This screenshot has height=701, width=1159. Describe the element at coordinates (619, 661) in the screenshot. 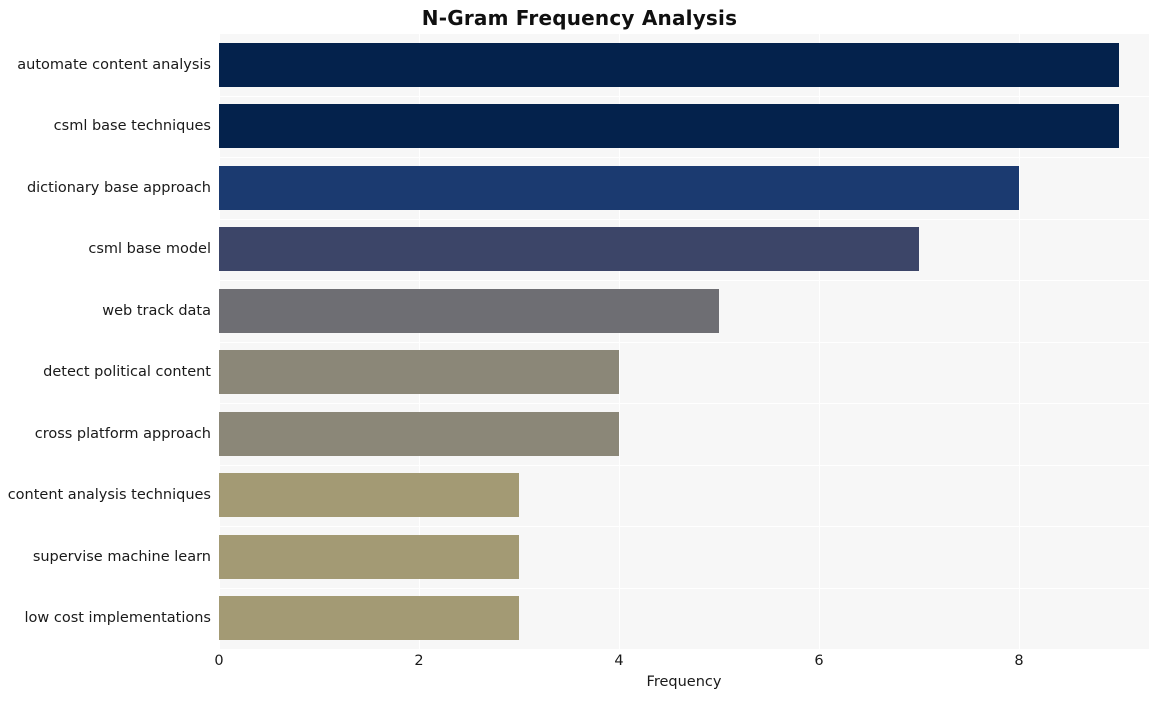

I see `x-tick-label: 4` at that location.